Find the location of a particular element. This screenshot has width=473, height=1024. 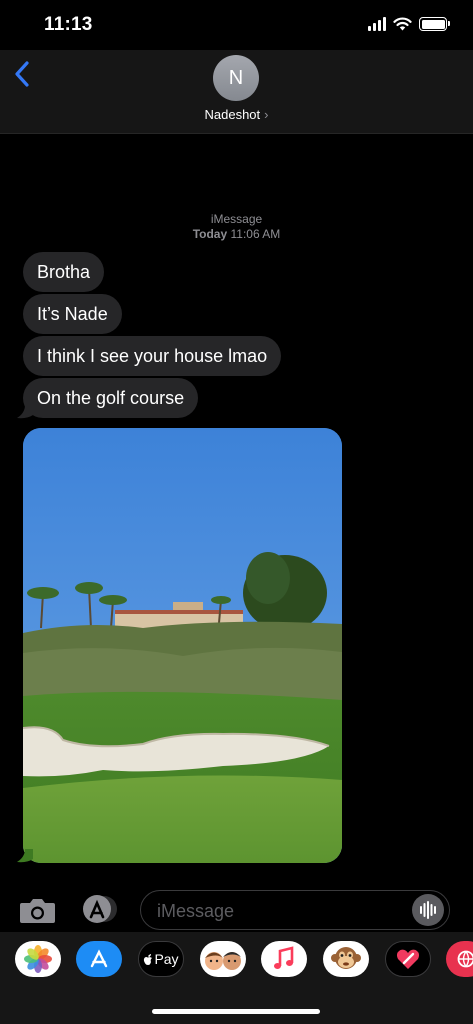

music-app-button is located at coordinates (284, 959).